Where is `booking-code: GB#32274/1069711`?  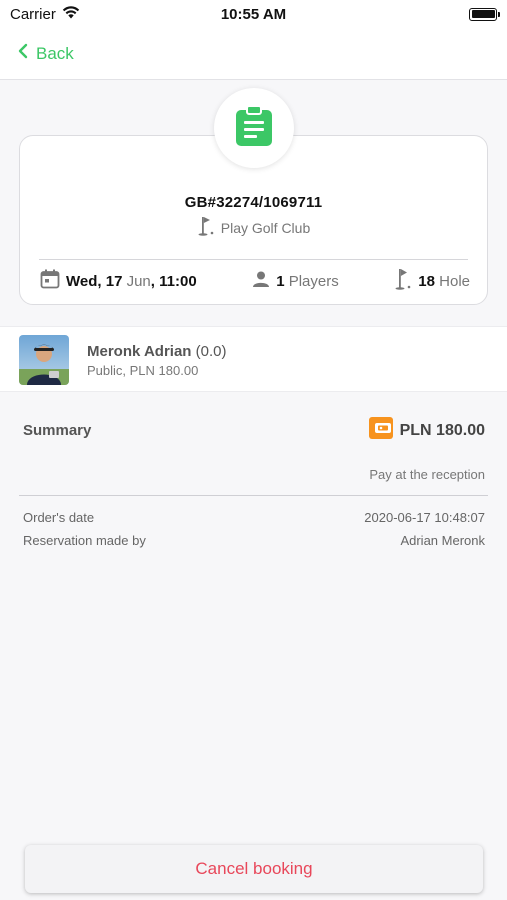 booking-code: GB#32274/1069711 is located at coordinates (253, 202).